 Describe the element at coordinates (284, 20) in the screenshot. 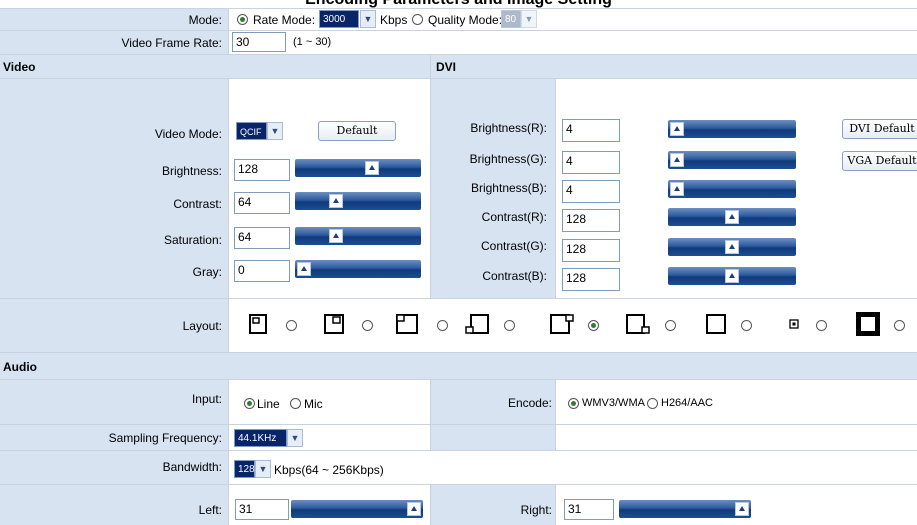

I see `rate-mode-label: Rate Mode:` at that location.